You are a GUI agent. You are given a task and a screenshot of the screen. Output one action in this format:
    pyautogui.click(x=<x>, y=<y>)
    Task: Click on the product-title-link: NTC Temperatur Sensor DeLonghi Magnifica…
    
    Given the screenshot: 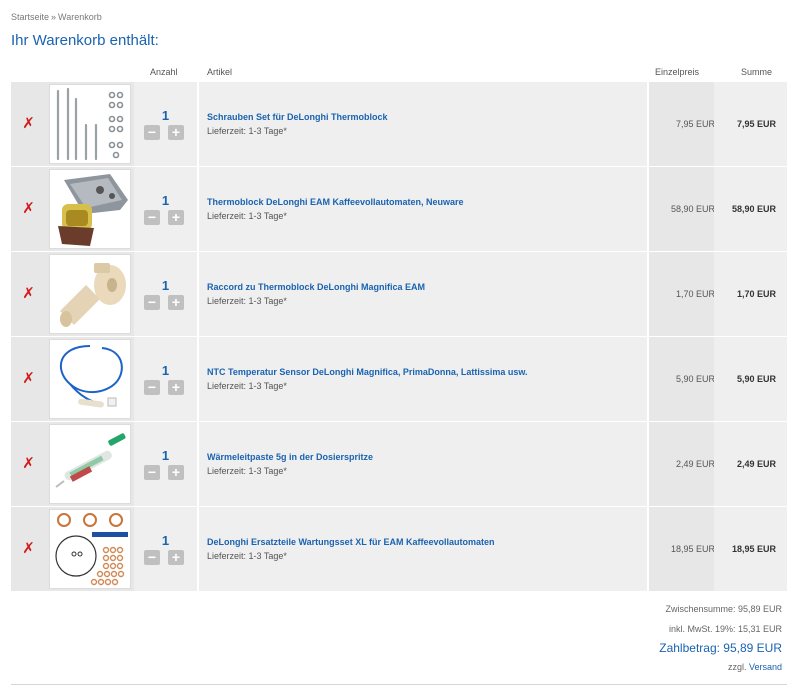 What is the action you would take?
    pyautogui.click(x=367, y=372)
    